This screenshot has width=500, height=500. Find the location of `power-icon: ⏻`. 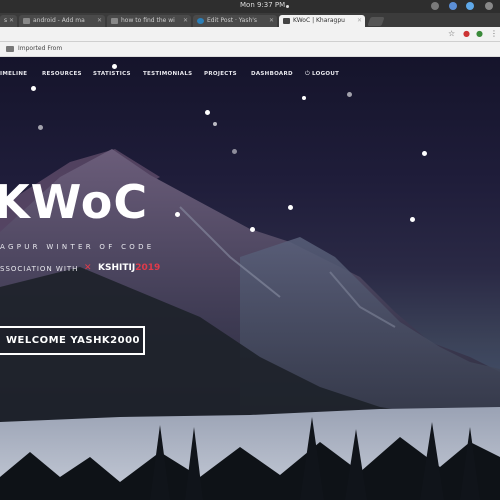

power-icon: ⏻ is located at coordinates (307, 73).